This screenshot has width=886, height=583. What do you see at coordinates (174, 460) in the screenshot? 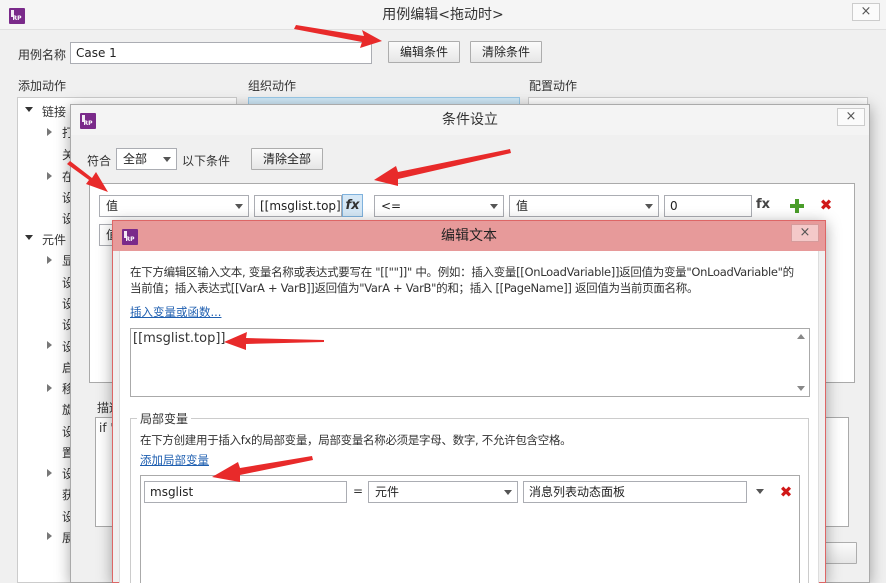
I see `add-local-variable-link: 添加局部变量` at bounding box center [174, 460].